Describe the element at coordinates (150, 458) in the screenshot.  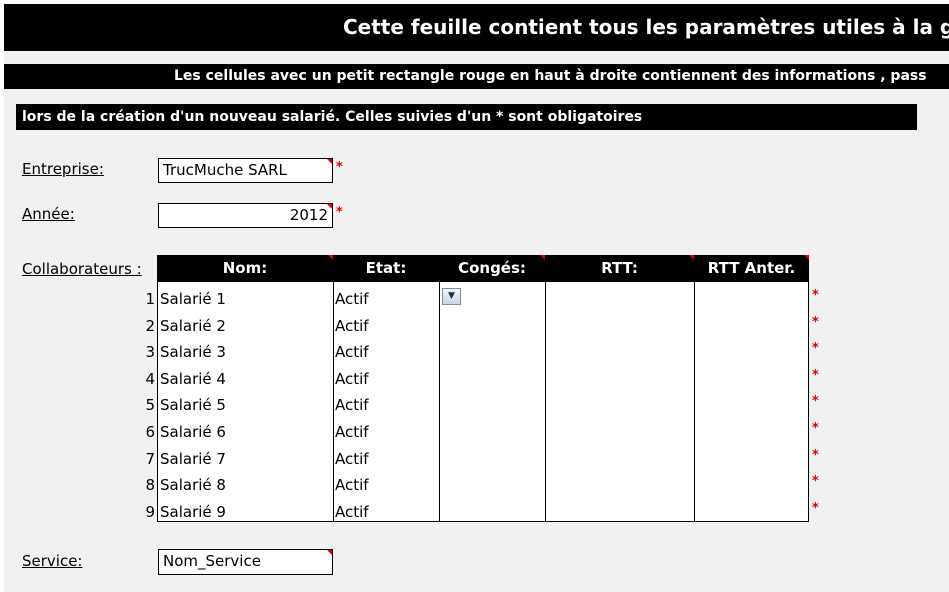
I see `row-number: 7` at that location.